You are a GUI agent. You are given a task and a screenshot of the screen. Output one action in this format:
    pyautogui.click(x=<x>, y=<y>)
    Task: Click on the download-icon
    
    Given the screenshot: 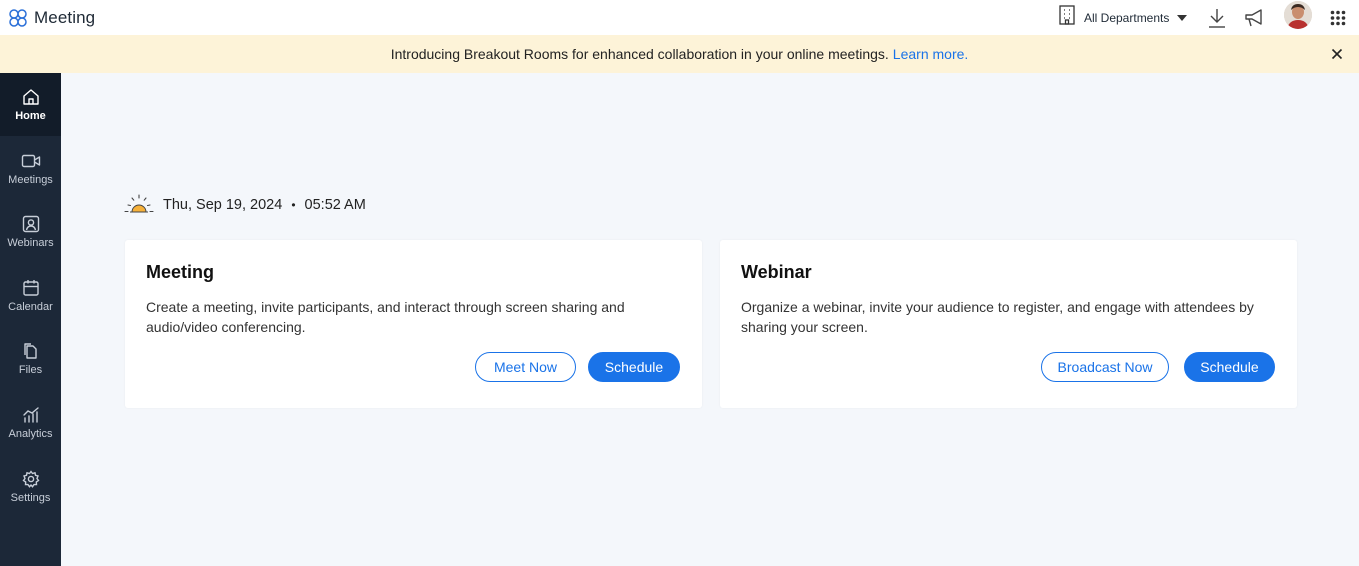 What is the action you would take?
    pyautogui.click(x=1217, y=17)
    